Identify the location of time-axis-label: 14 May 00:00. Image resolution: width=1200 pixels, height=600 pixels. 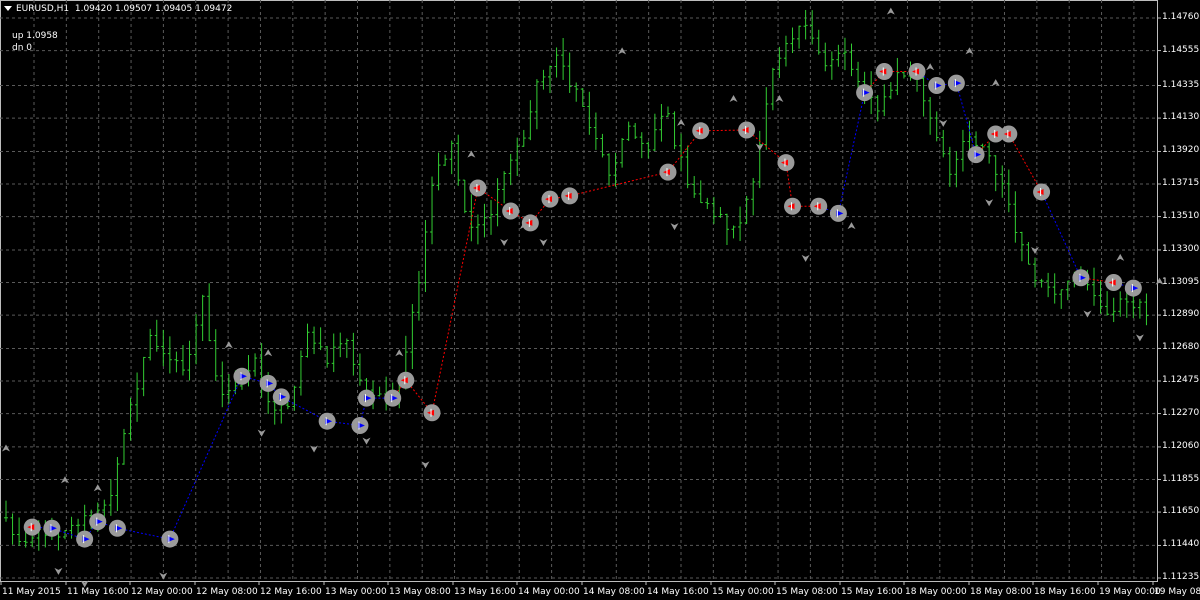
(549, 592).